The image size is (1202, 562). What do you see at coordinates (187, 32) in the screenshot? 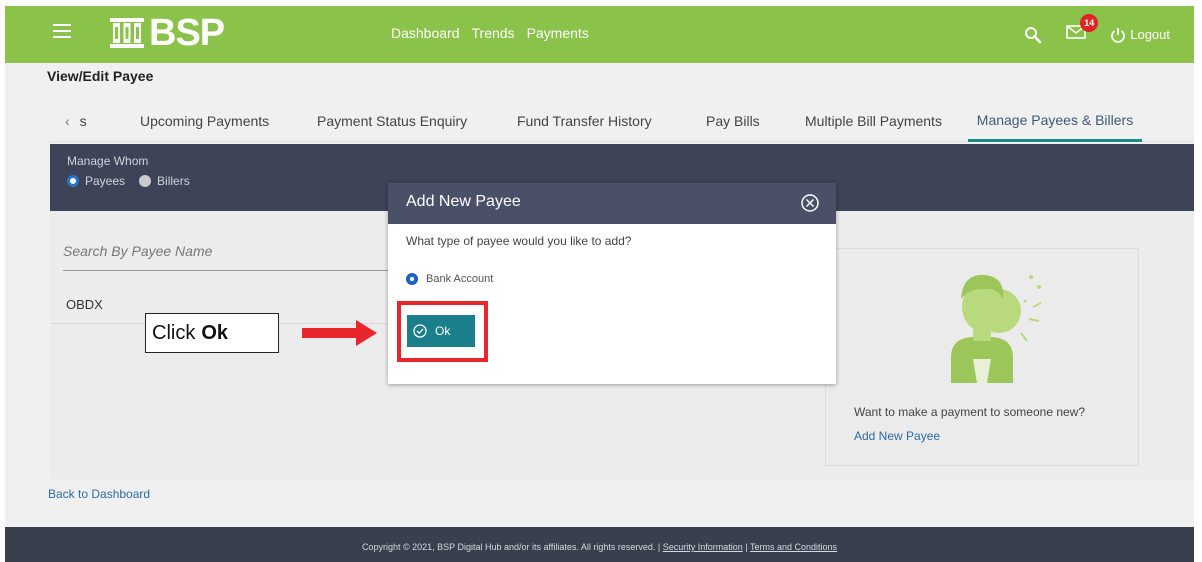
I see `logo-text: BSP` at bounding box center [187, 32].